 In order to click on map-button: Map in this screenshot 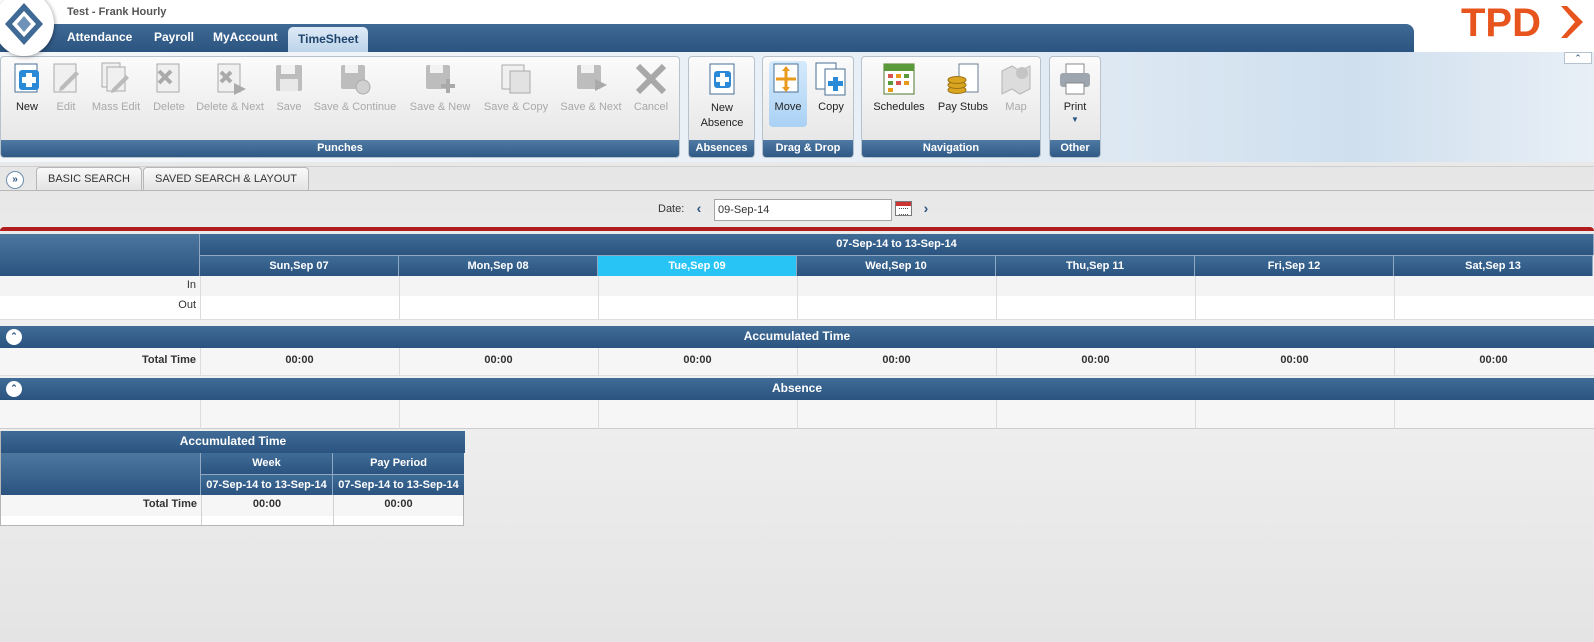, I will do `click(1016, 87)`.